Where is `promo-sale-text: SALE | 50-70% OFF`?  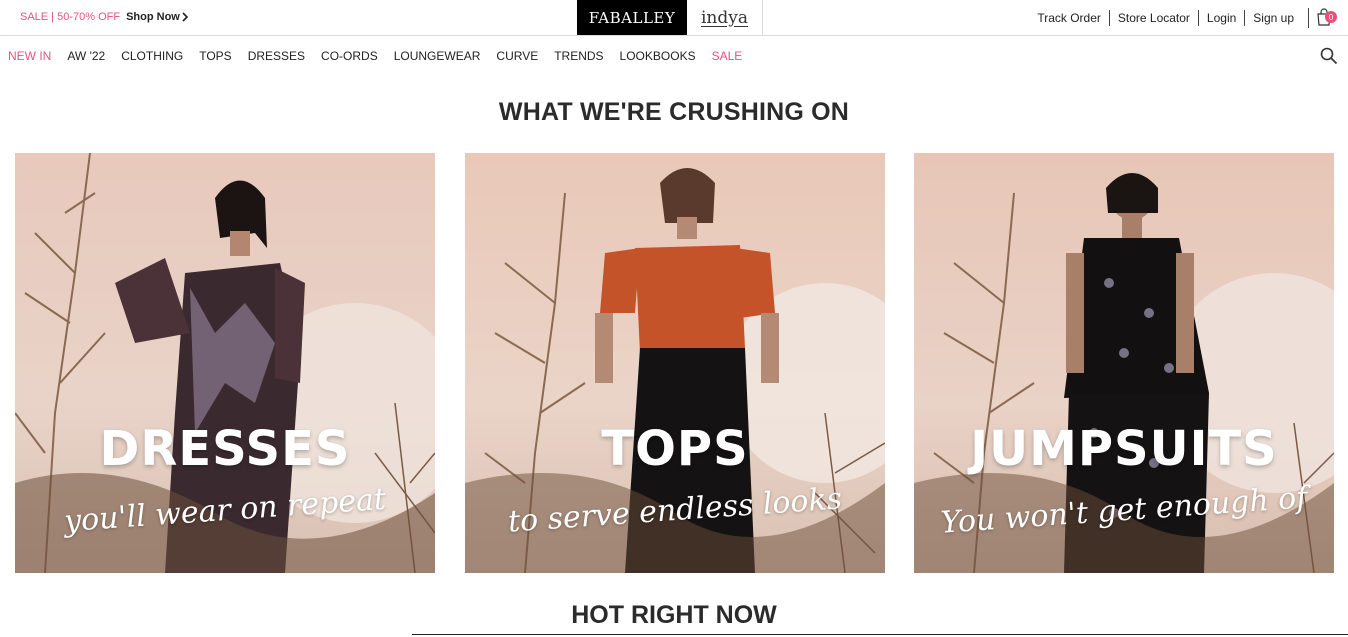
promo-sale-text: SALE | 50-70% OFF is located at coordinates (70, 17).